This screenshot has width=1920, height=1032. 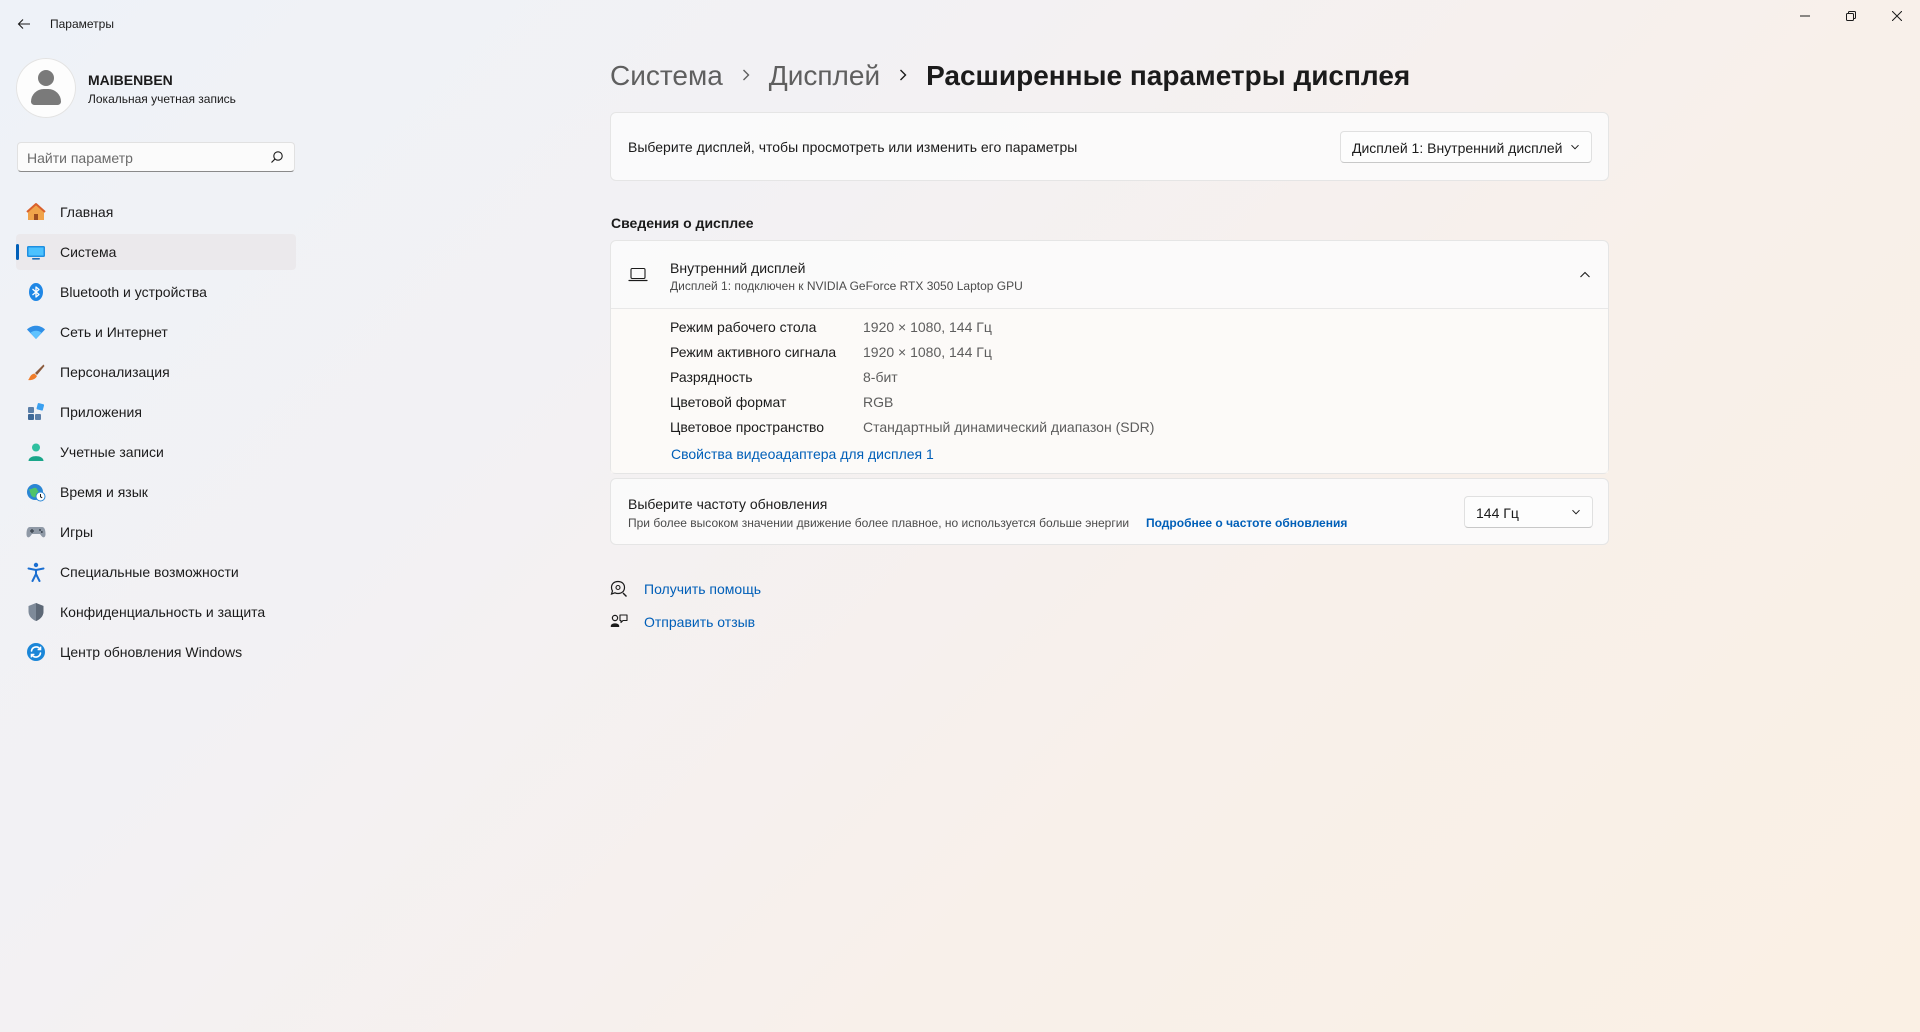 I want to click on apps-icon, so click(x=36, y=412).